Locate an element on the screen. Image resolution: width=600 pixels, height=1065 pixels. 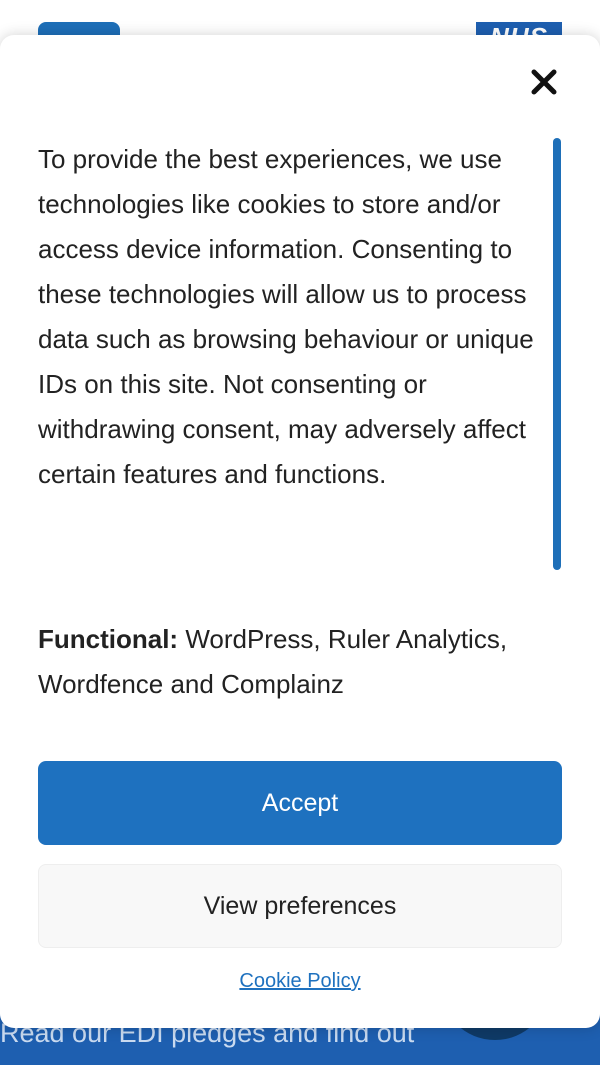
view-preferences-button: View preferences is located at coordinates (300, 906).